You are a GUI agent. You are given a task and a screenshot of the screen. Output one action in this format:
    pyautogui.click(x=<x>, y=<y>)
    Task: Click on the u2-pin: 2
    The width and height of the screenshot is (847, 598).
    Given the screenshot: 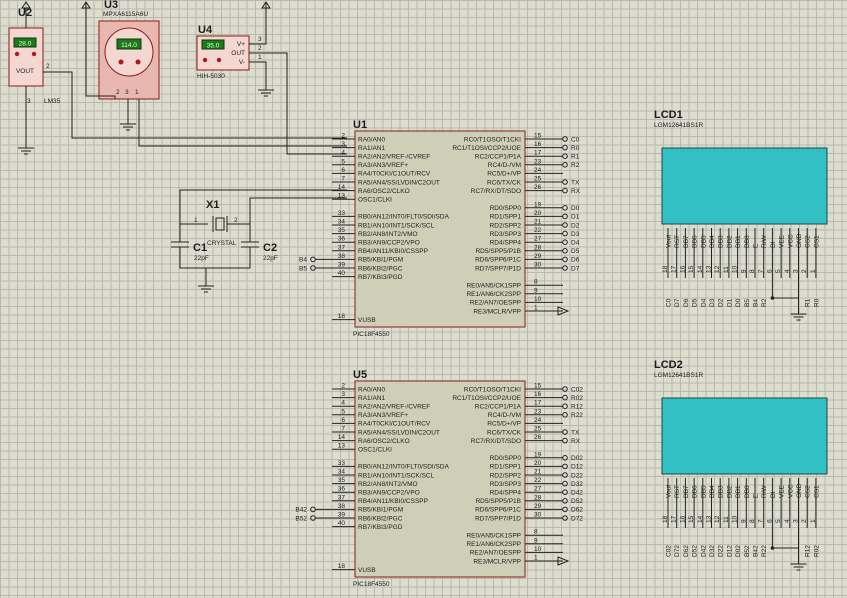 What is the action you would take?
    pyautogui.click(x=48, y=66)
    